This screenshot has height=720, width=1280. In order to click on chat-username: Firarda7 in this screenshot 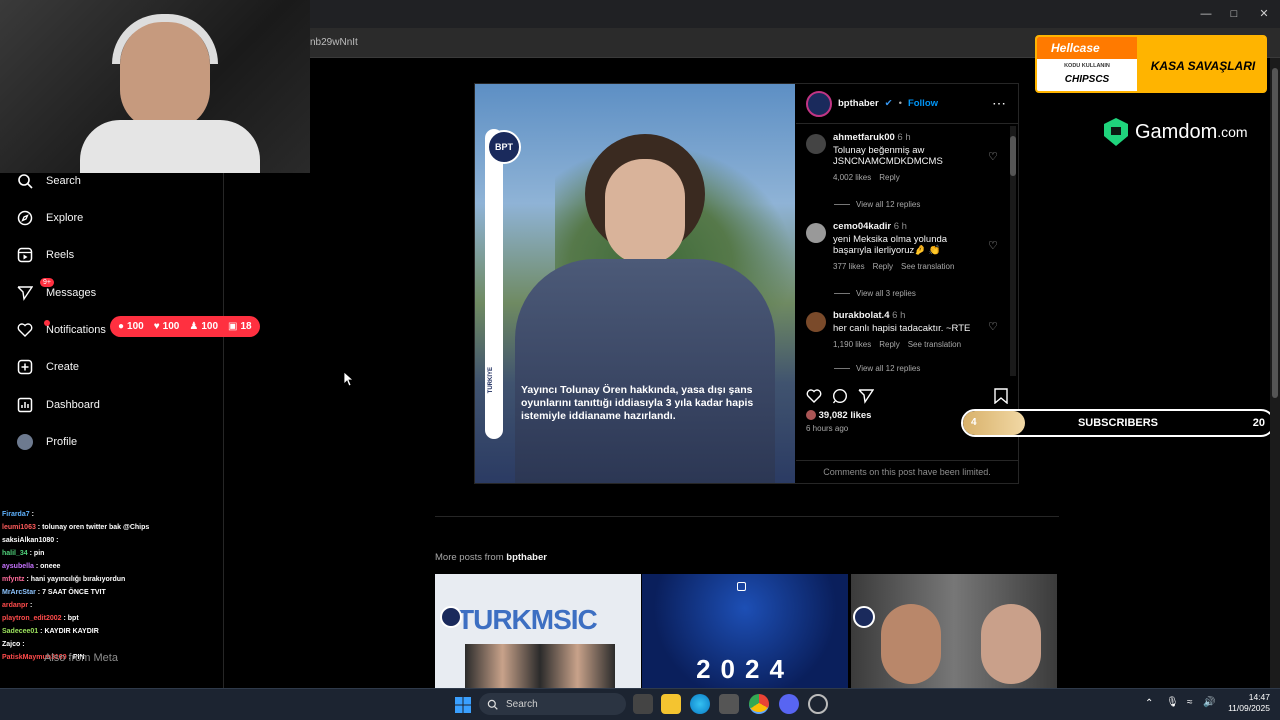, I will do `click(16, 514)`.